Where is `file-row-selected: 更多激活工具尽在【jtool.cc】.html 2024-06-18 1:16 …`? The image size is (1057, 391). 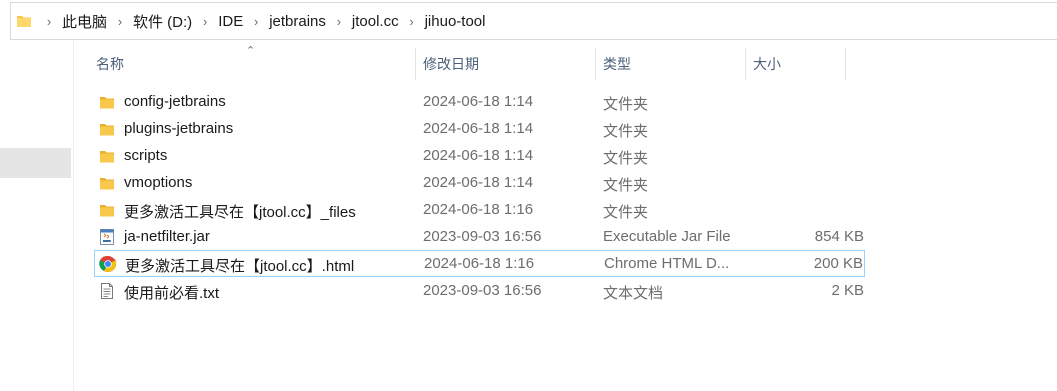 file-row-selected: 更多激活工具尽在【jtool.cc】.html 2024-06-18 1:16 … is located at coordinates (479, 263).